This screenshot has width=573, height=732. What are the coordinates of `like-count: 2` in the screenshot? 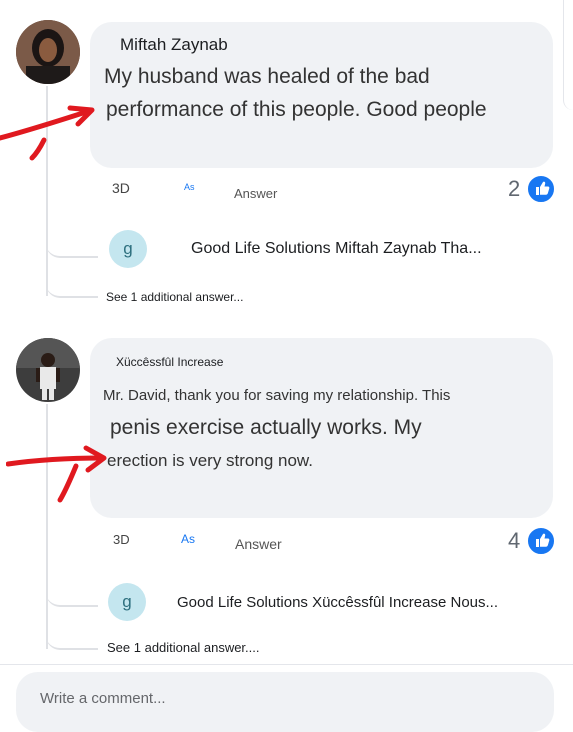 It's located at (514, 188).